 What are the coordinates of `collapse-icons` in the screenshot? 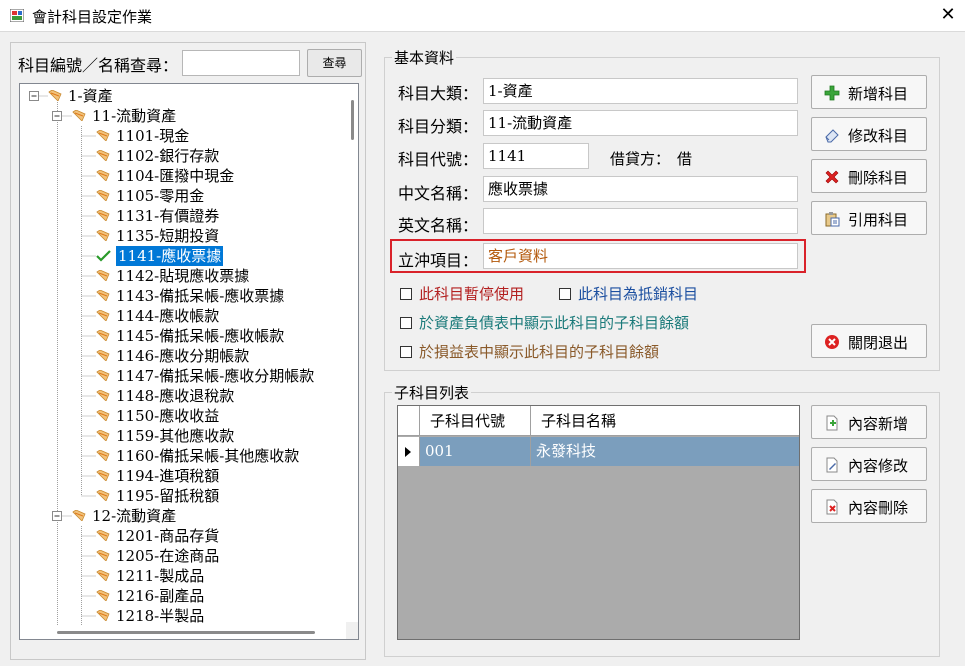 It's located at (45, 306).